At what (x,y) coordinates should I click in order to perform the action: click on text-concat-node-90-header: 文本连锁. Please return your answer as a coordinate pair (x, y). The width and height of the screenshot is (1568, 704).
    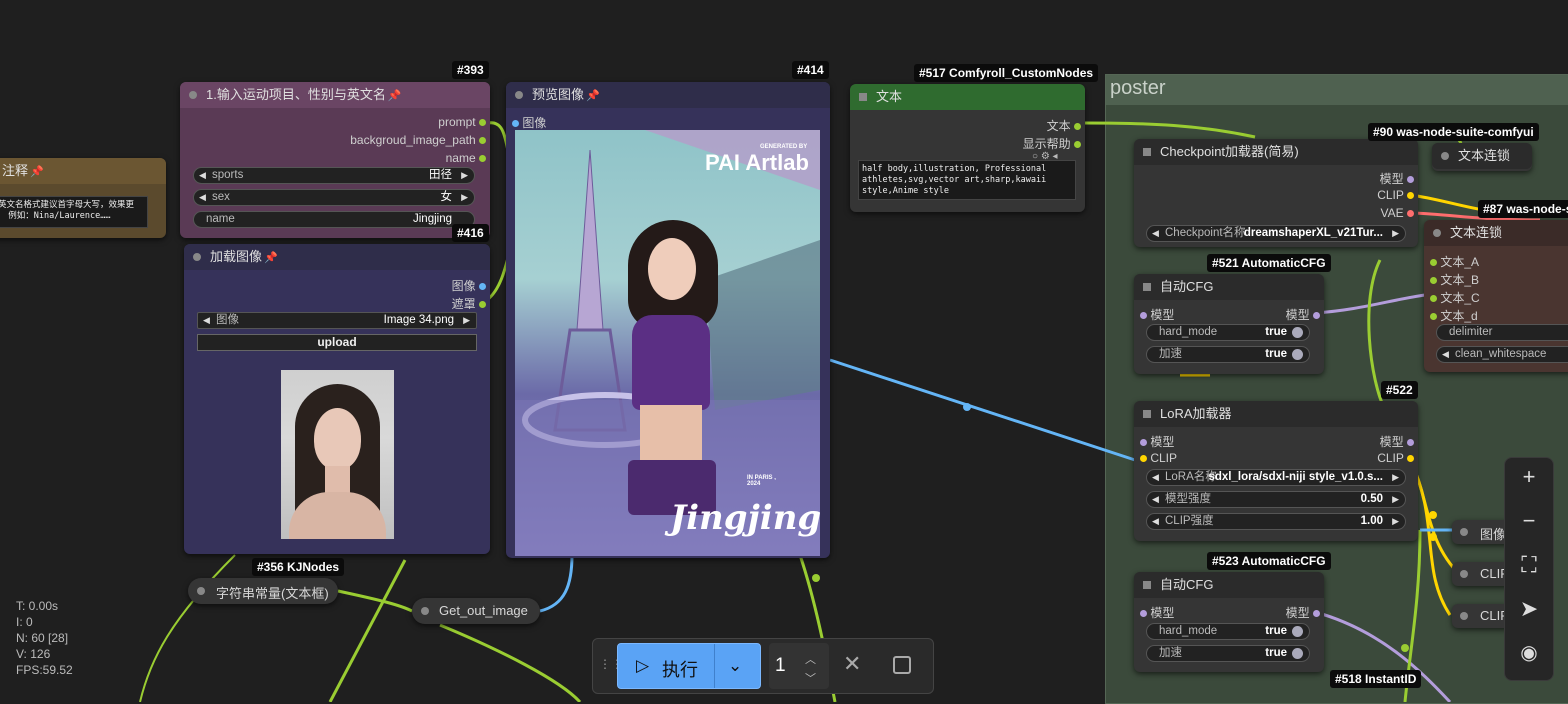
    Looking at the image, I should click on (1482, 156).